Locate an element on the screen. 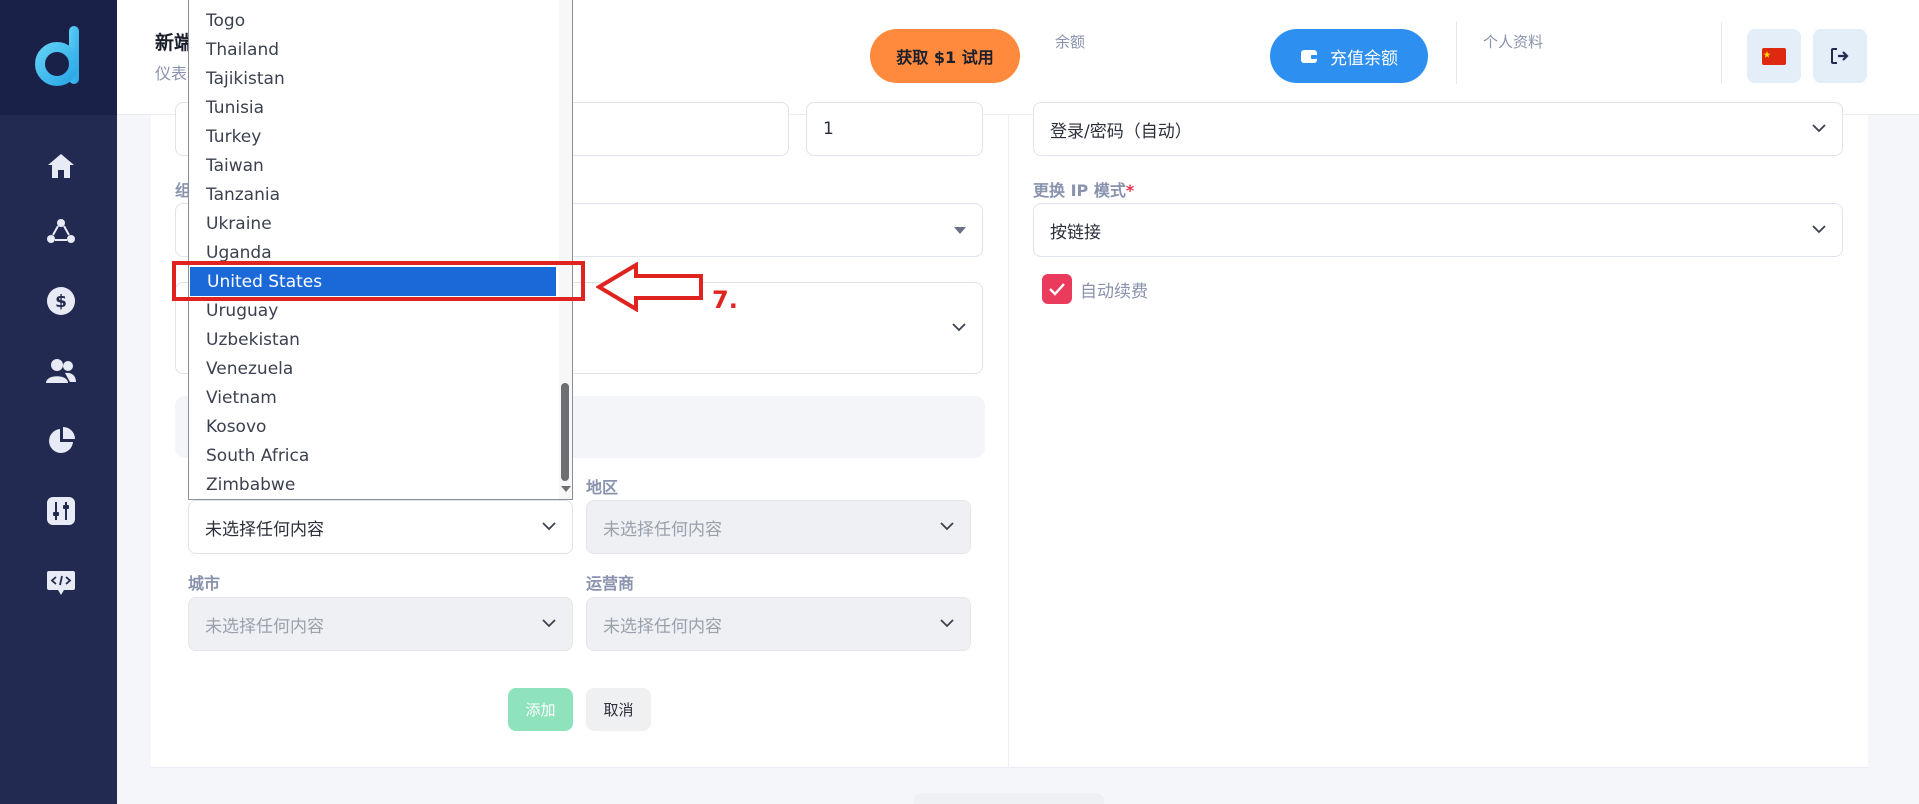 The image size is (1919, 804). dropdown-option: Uzbekistan is located at coordinates (373, 339).